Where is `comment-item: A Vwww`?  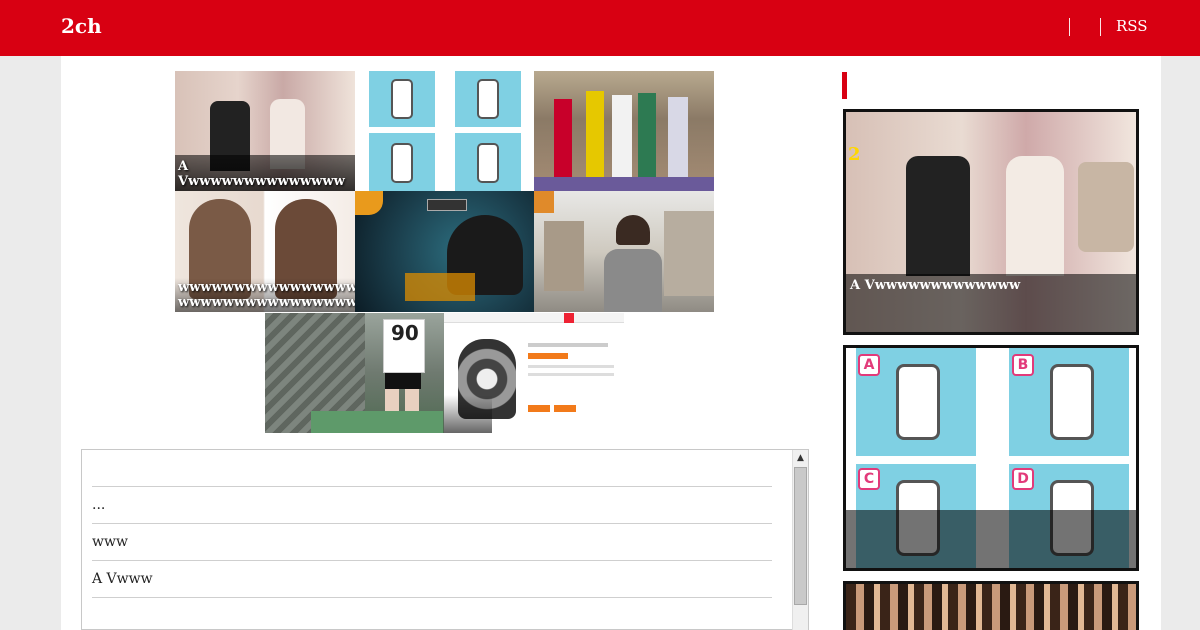 comment-item: A Vwww is located at coordinates (432, 579).